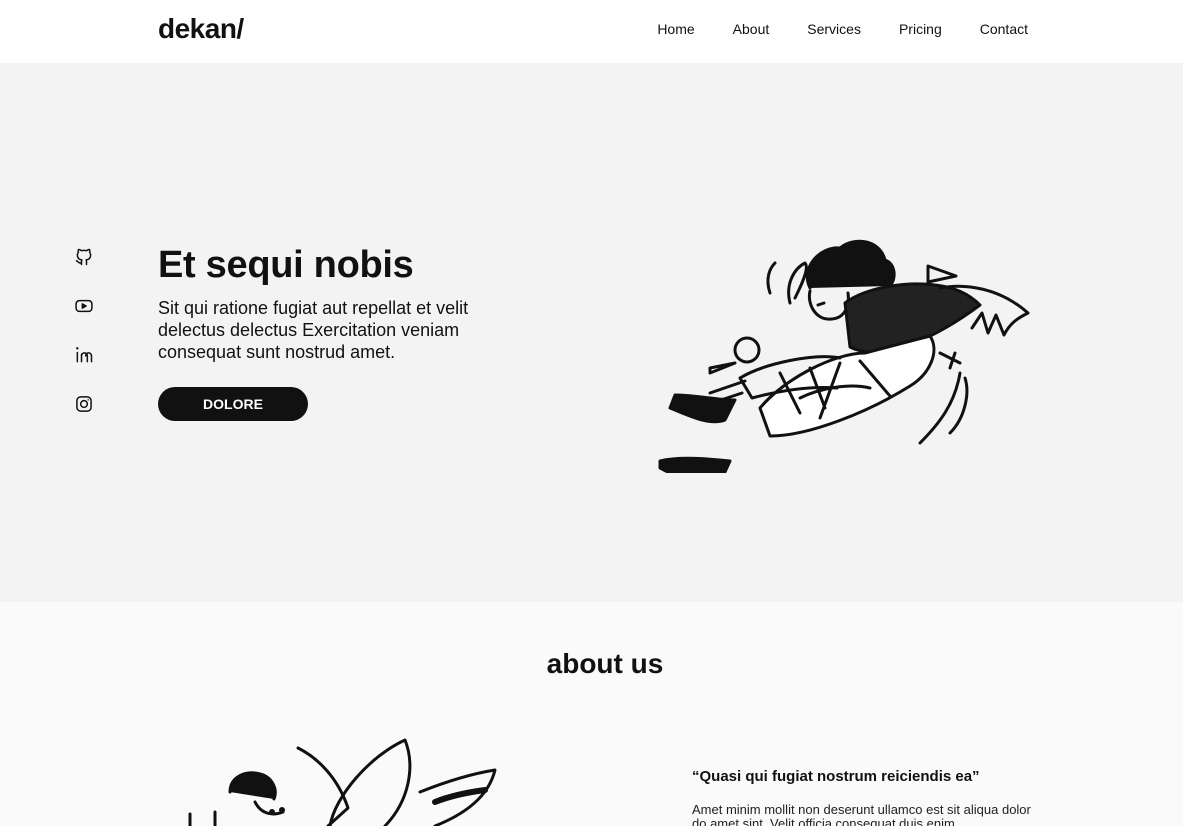  I want to click on social-links, so click(84, 330).